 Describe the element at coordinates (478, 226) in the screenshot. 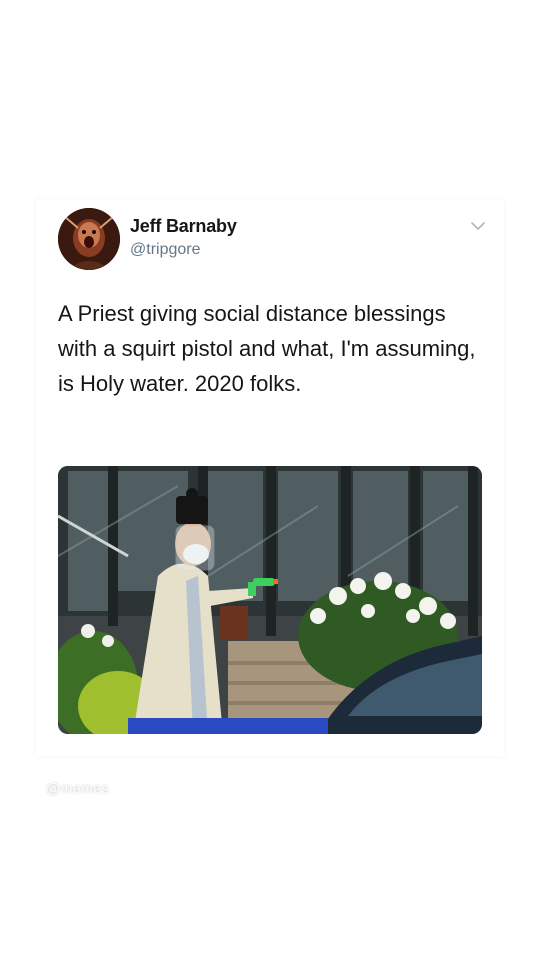

I see `chevron-down-icon` at that location.